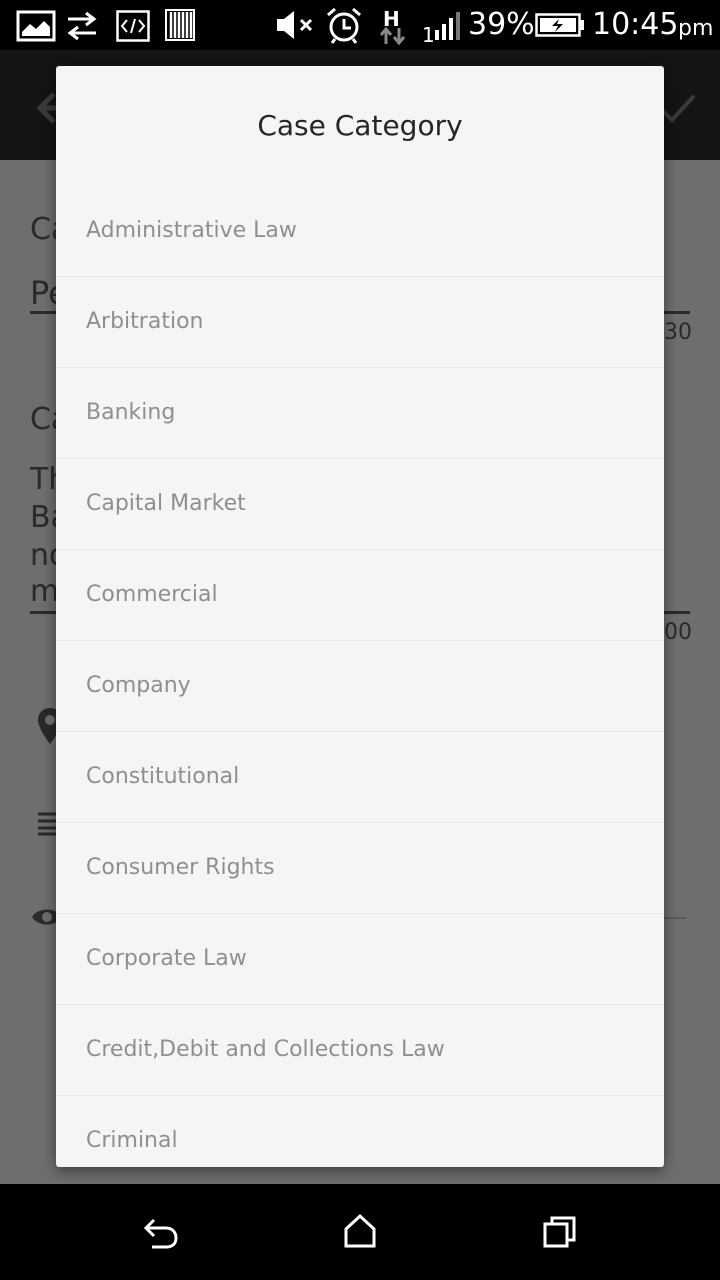 Image resolution: width=720 pixels, height=1280 pixels. I want to click on data-arrows-icon, so click(392, 36).